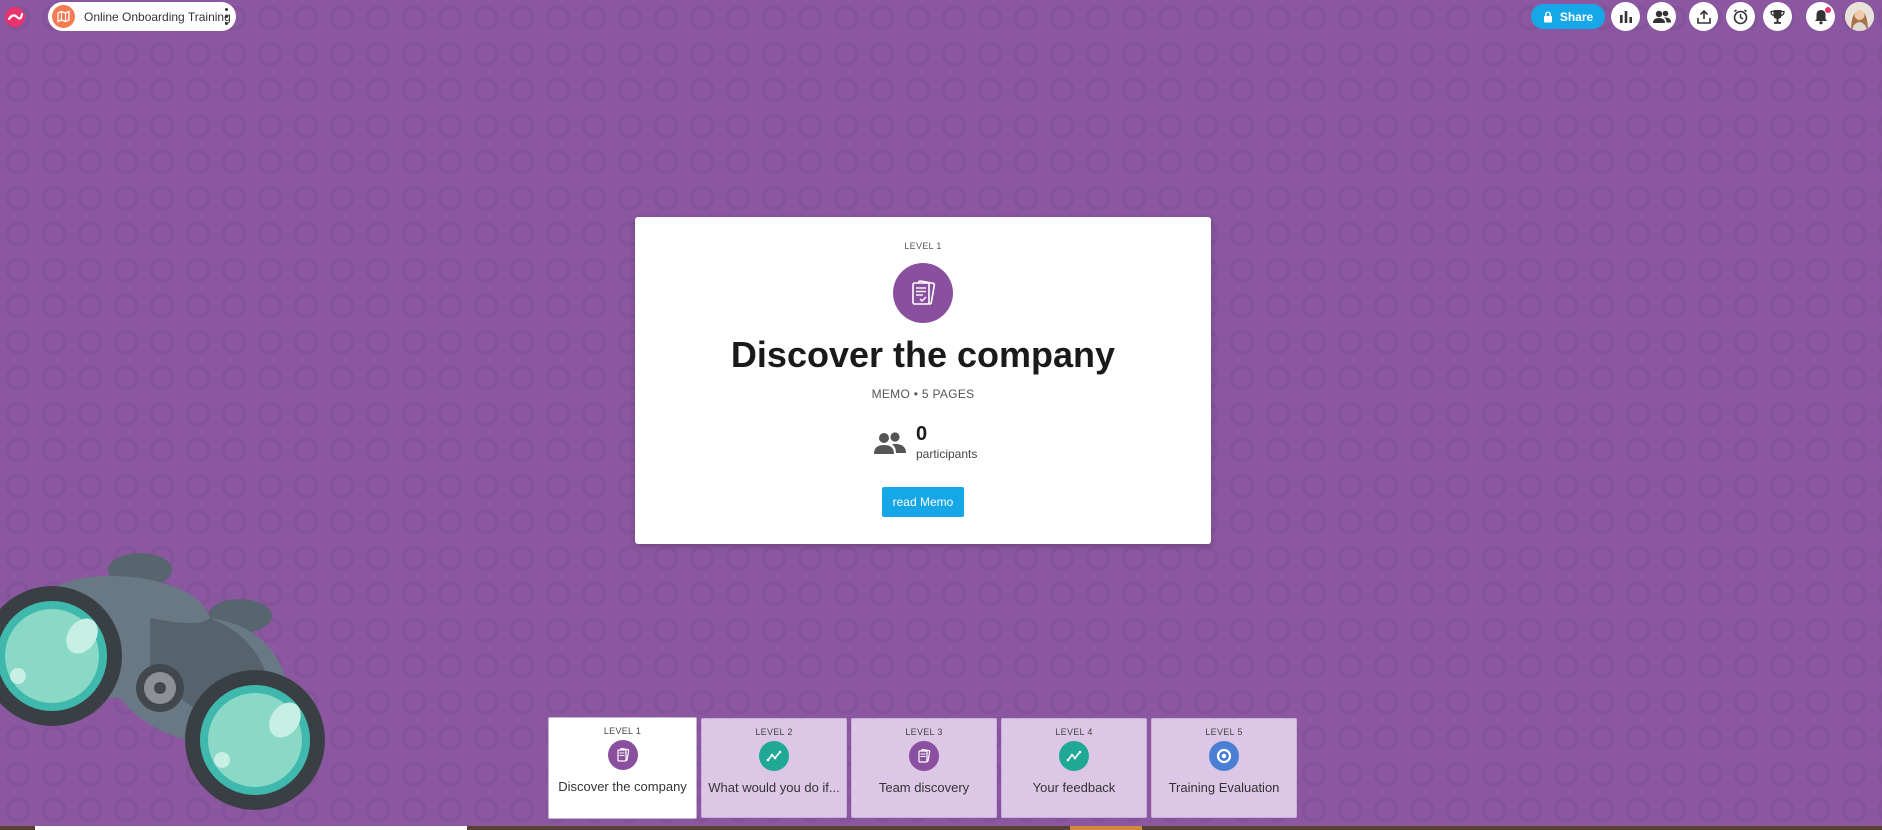 This screenshot has height=830, width=1882. What do you see at coordinates (941, 828) in the screenshot?
I see `bottom-progress-strip` at bounding box center [941, 828].